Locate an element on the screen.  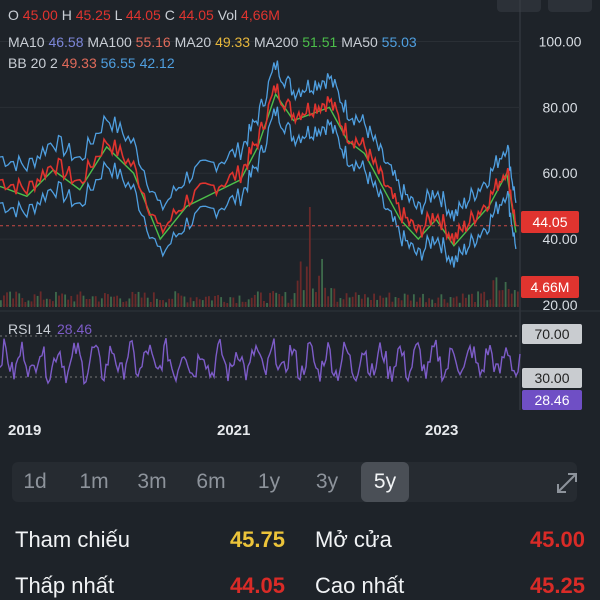
expand-icon is located at coordinates (567, 483).